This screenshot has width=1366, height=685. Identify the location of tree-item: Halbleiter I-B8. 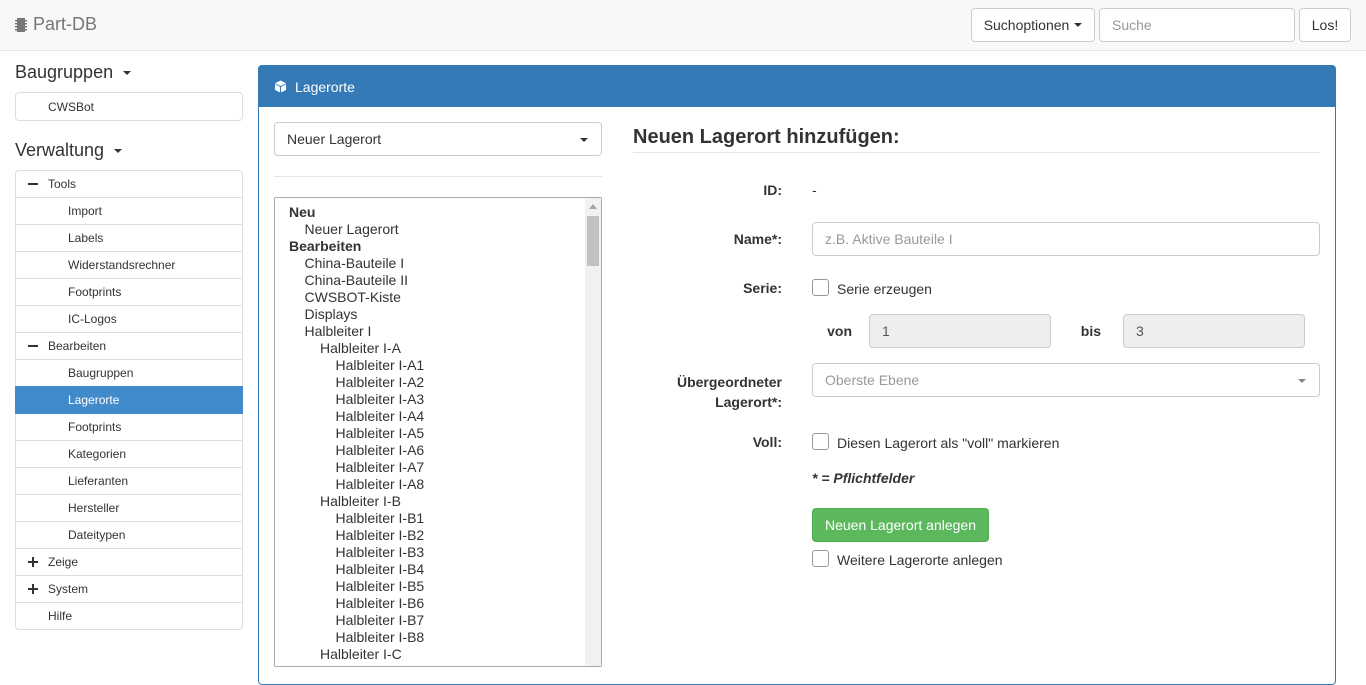
(380, 637).